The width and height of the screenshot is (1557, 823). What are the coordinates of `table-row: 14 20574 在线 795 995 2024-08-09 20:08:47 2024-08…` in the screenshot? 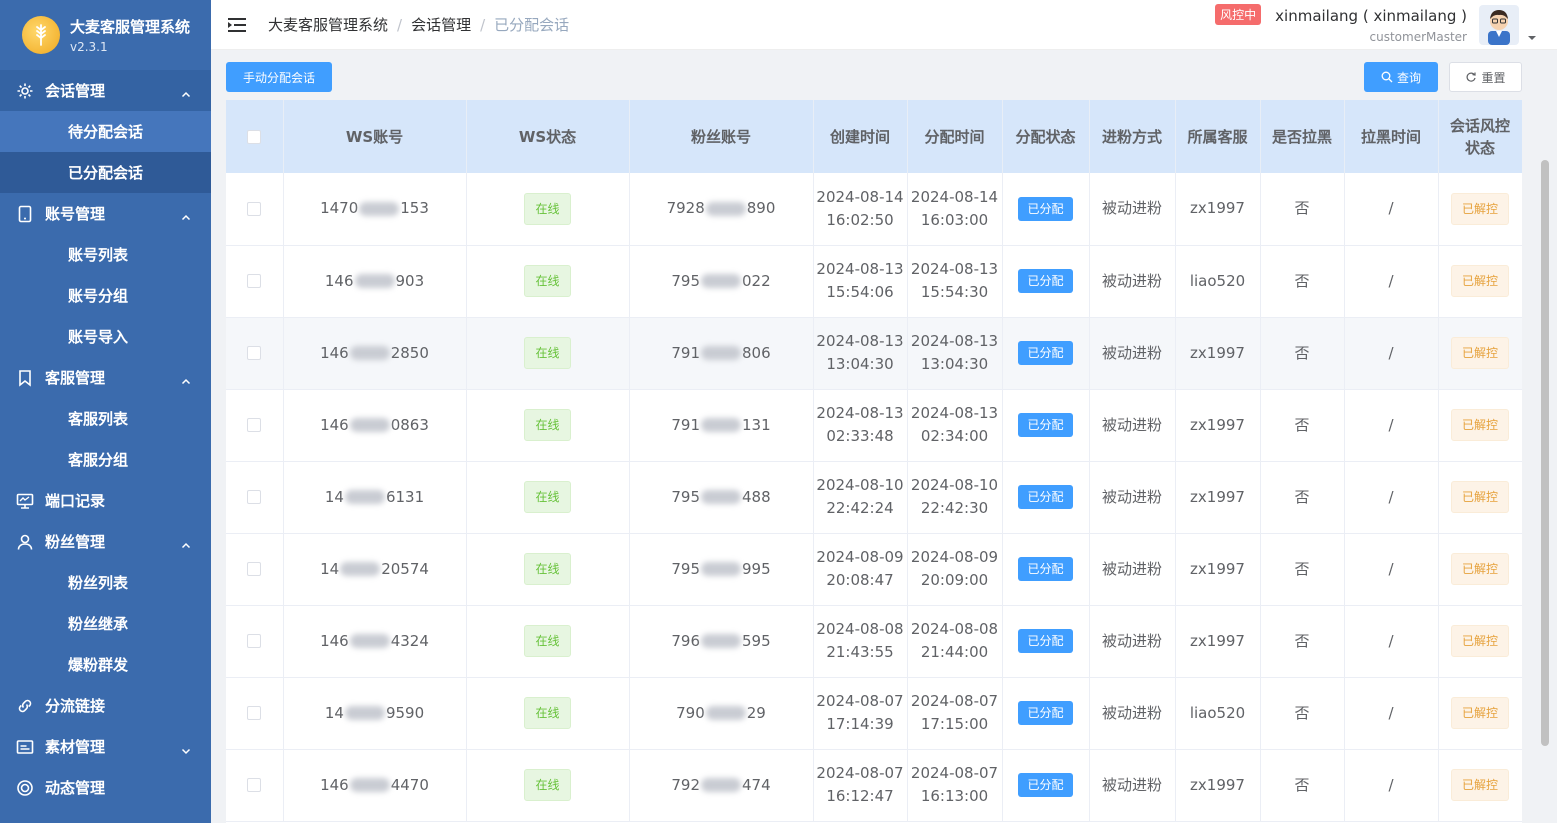 It's located at (874, 569).